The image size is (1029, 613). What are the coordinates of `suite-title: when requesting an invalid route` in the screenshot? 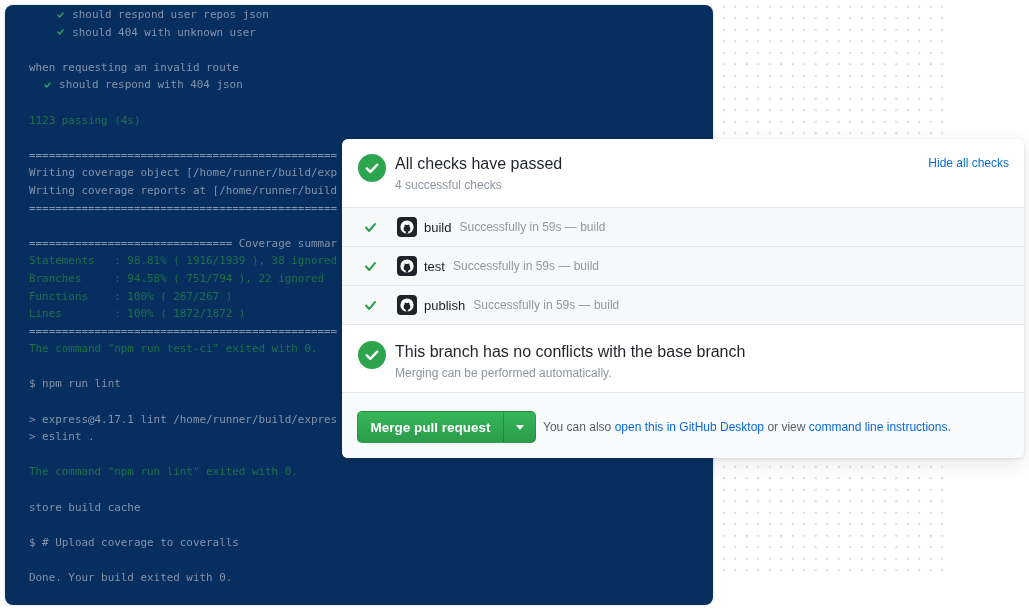 It's located at (134, 67).